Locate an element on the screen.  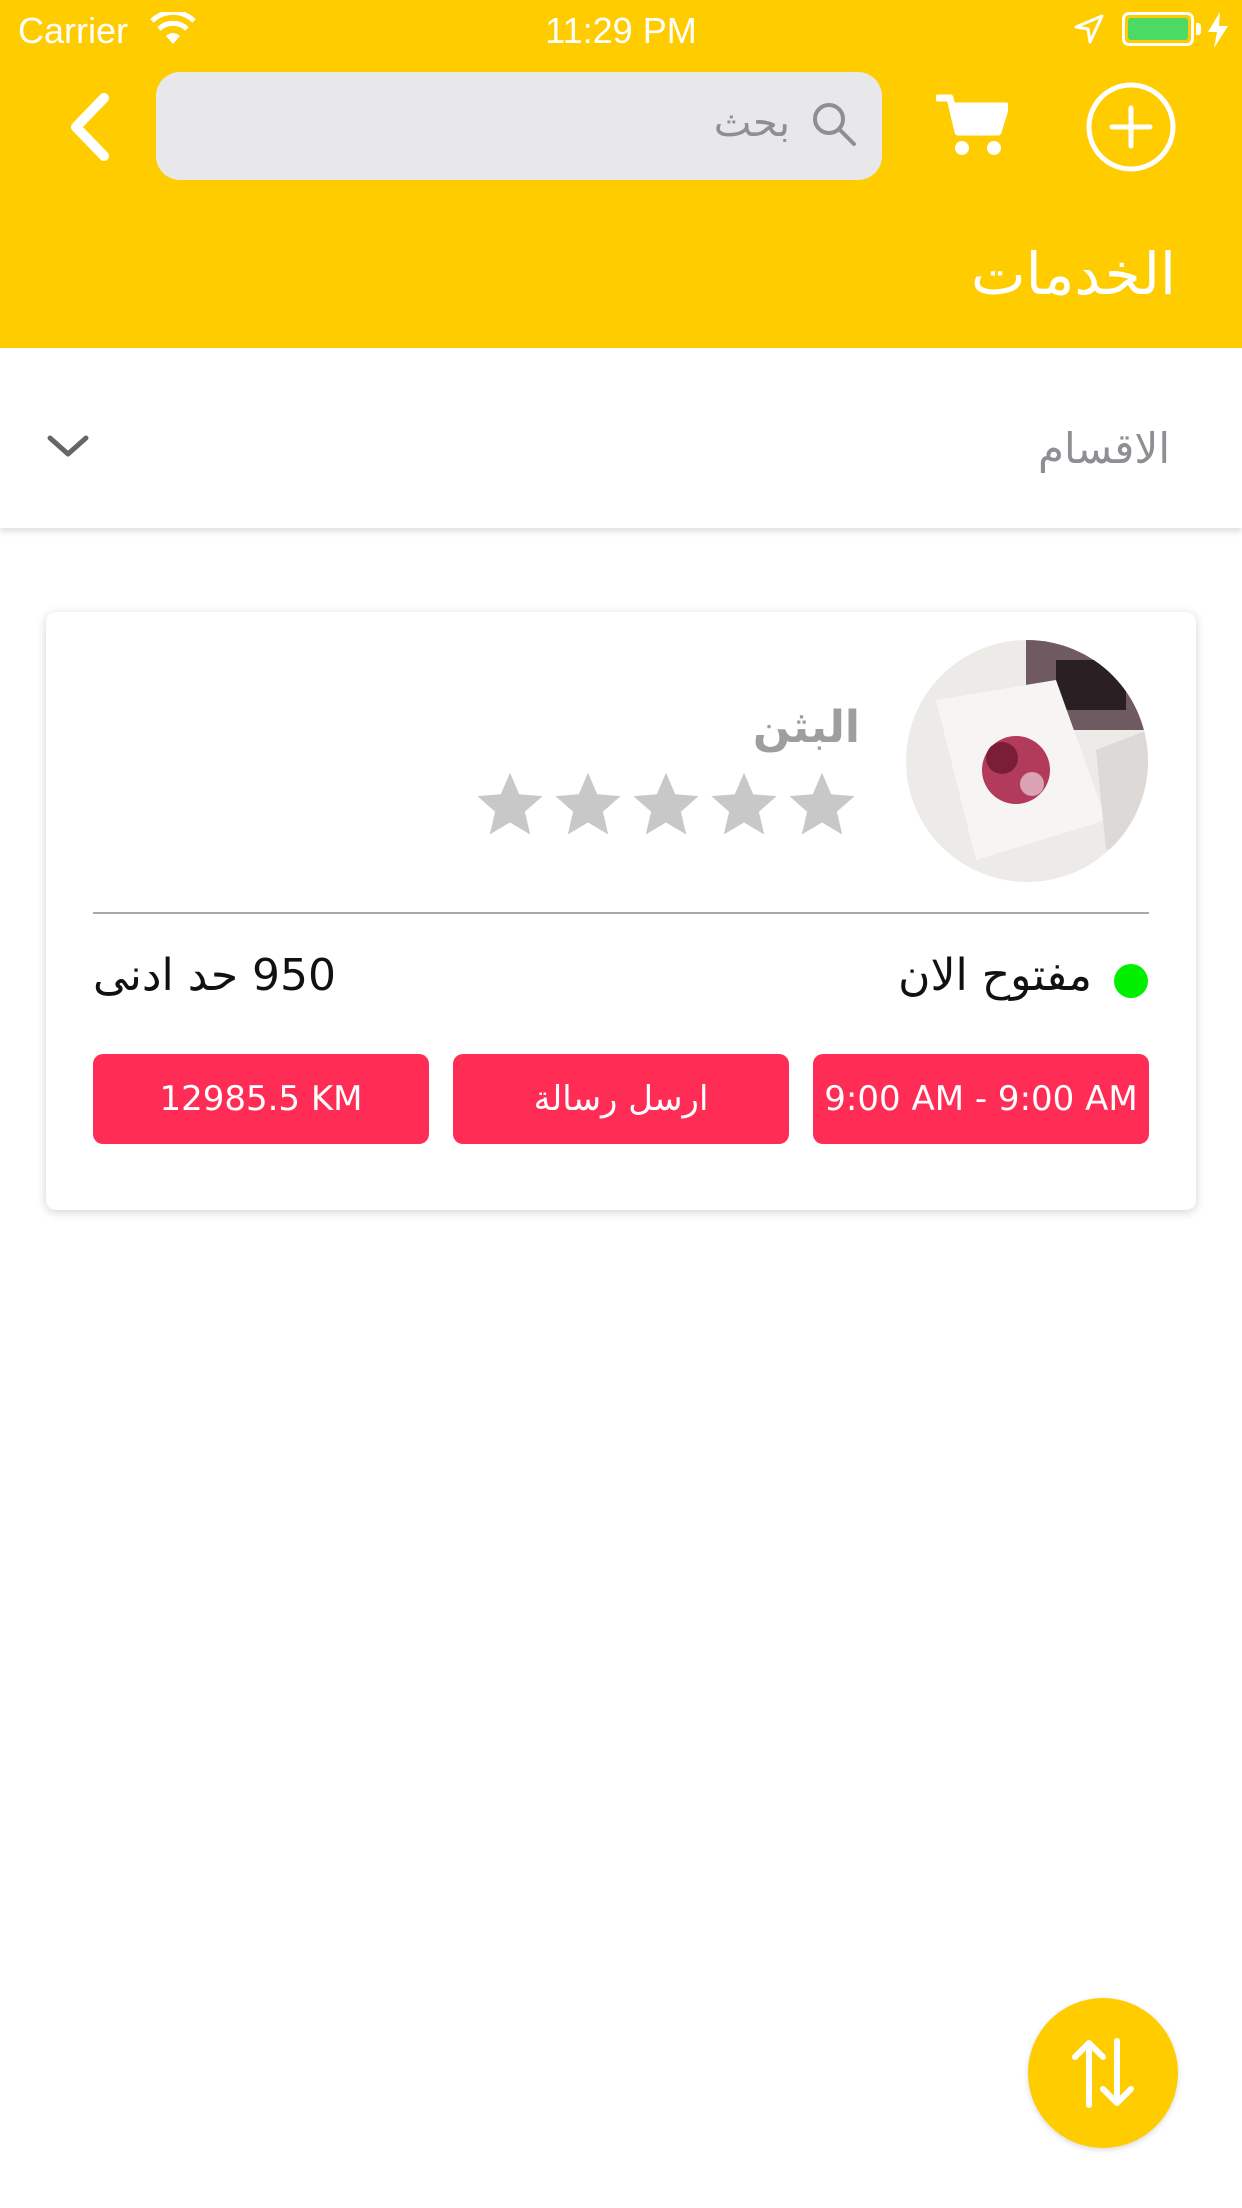
page-title: الخدمات is located at coordinates (1073, 274).